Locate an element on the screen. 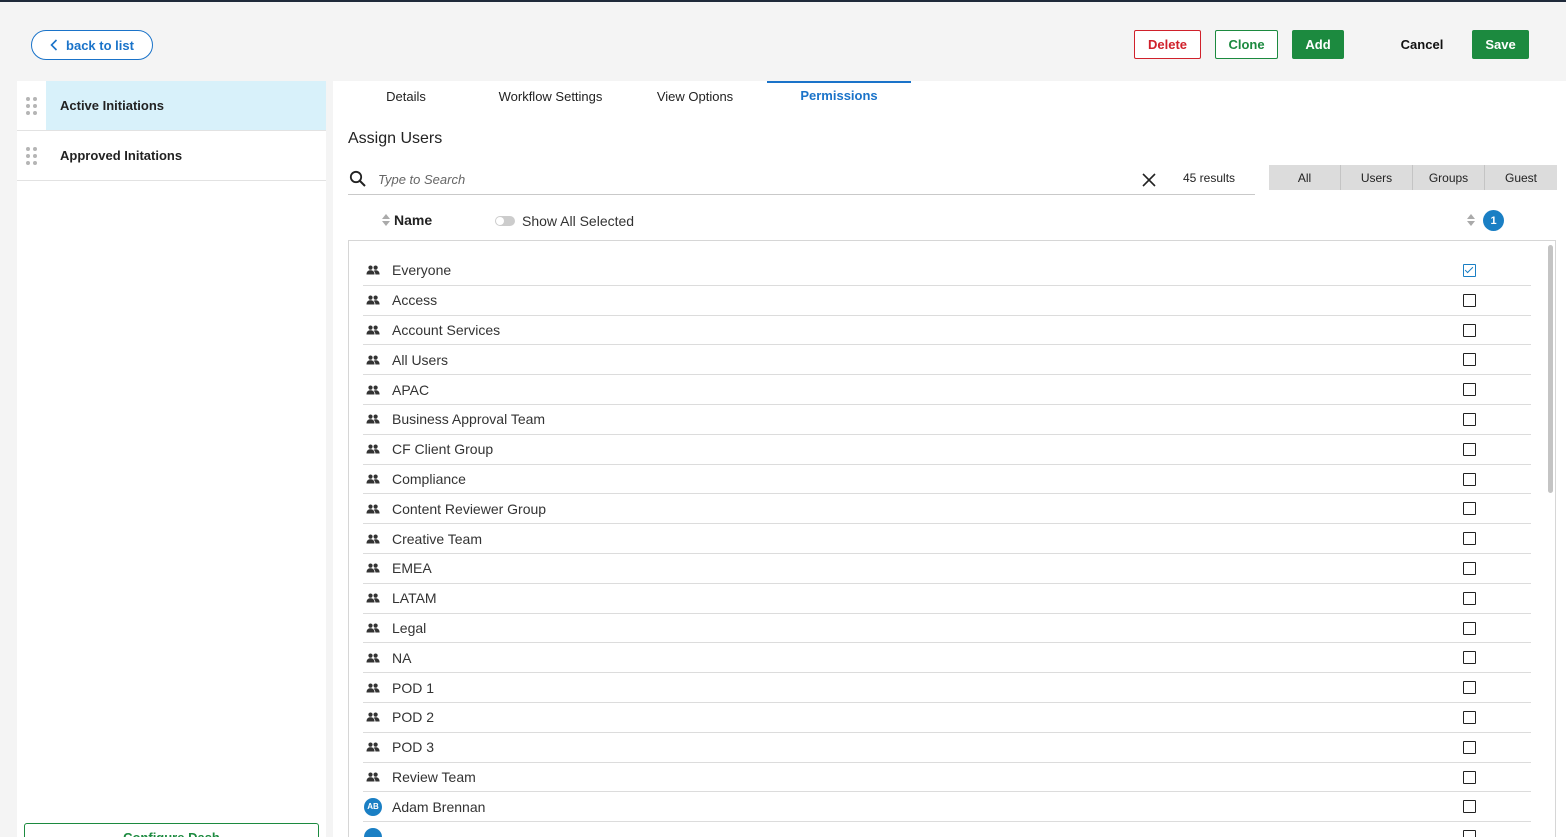 This screenshot has height=837, width=1566. list-item: Account Services is located at coordinates (947, 331).